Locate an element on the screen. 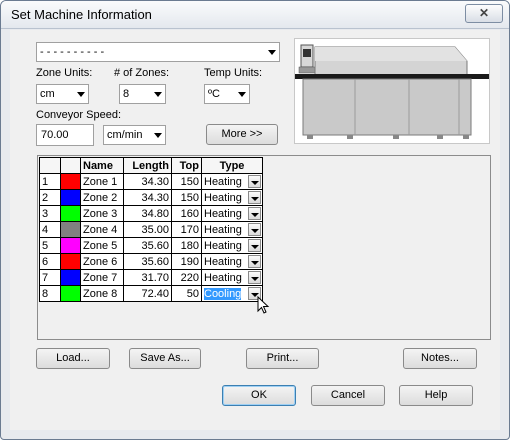 Image resolution: width=510 pixels, height=440 pixels. zone-top-cell: 190 is located at coordinates (186, 261).